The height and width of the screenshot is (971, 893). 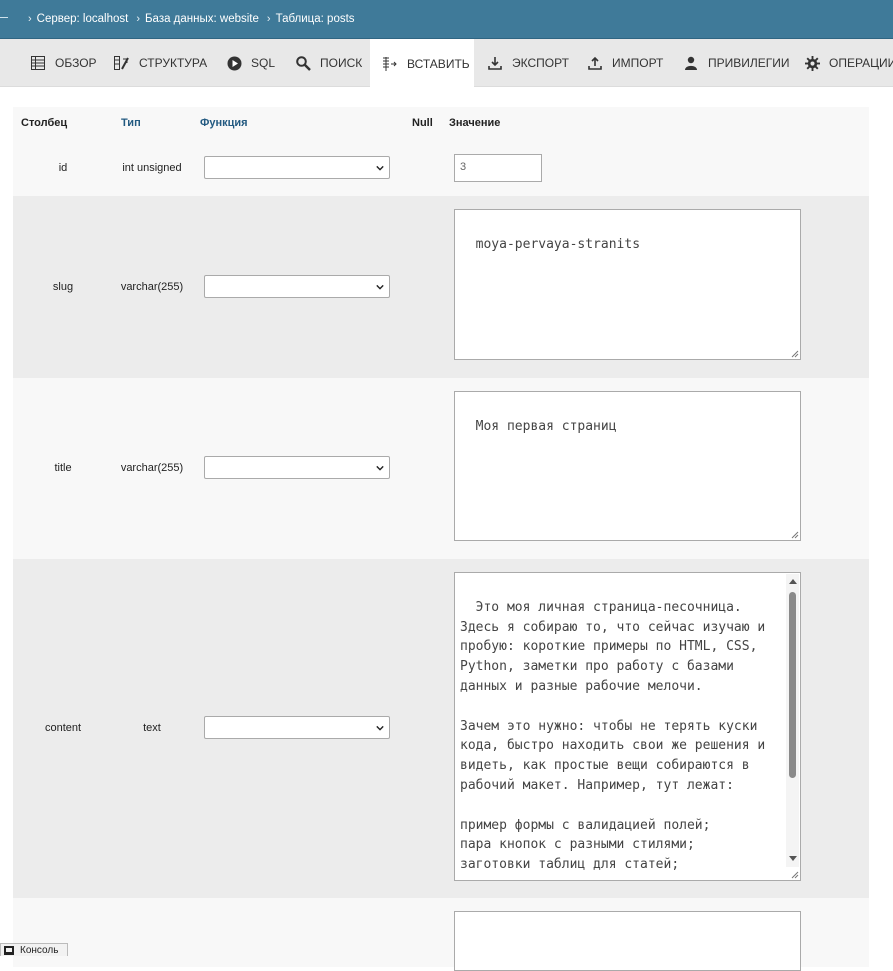 What do you see at coordinates (495, 63) in the screenshot?
I see `export-icon` at bounding box center [495, 63].